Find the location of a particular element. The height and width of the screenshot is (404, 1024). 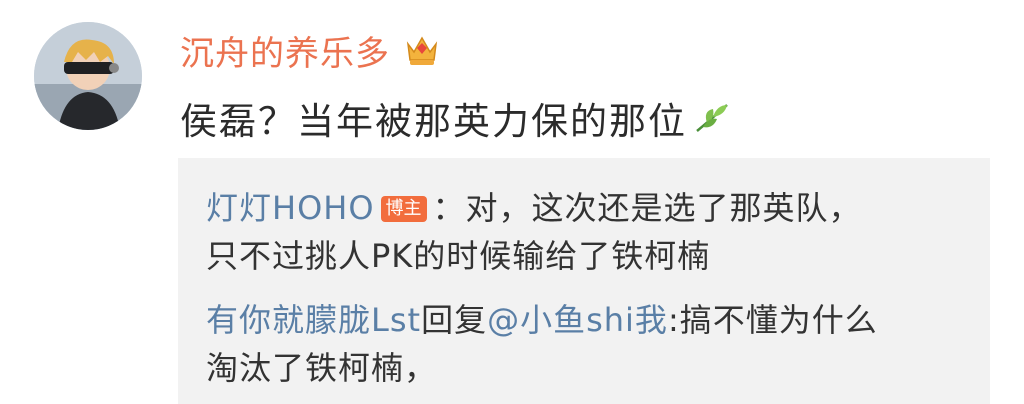

reply-author: 灯灯HOHO is located at coordinates (290, 208).